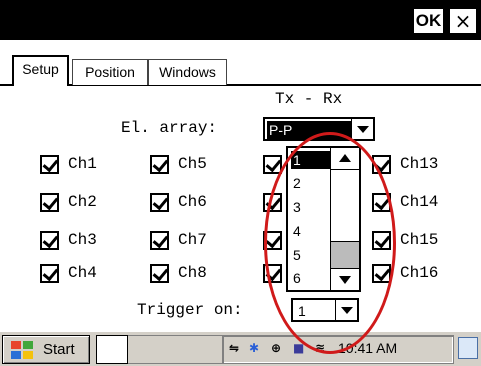  What do you see at coordinates (276, 350) in the screenshot?
I see `sync-icon: ⊕` at bounding box center [276, 350].